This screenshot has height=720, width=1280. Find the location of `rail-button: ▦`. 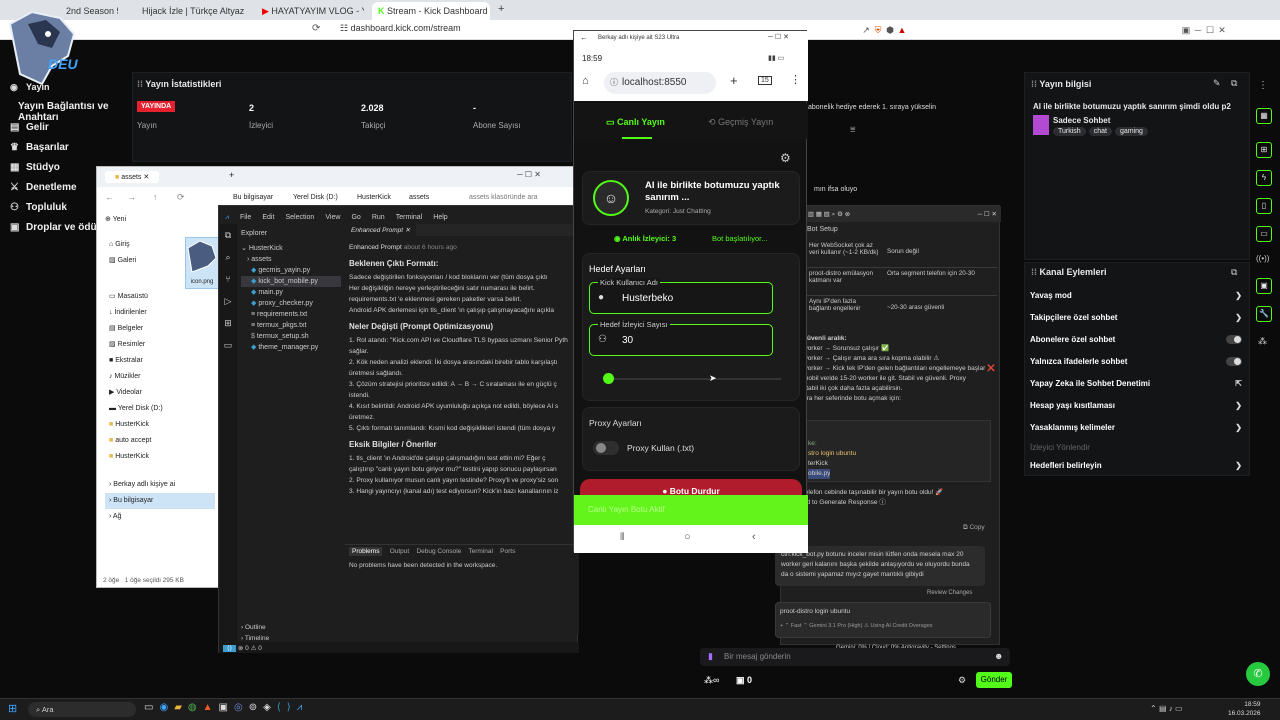

rail-button: ▦ is located at coordinates (1264, 116).